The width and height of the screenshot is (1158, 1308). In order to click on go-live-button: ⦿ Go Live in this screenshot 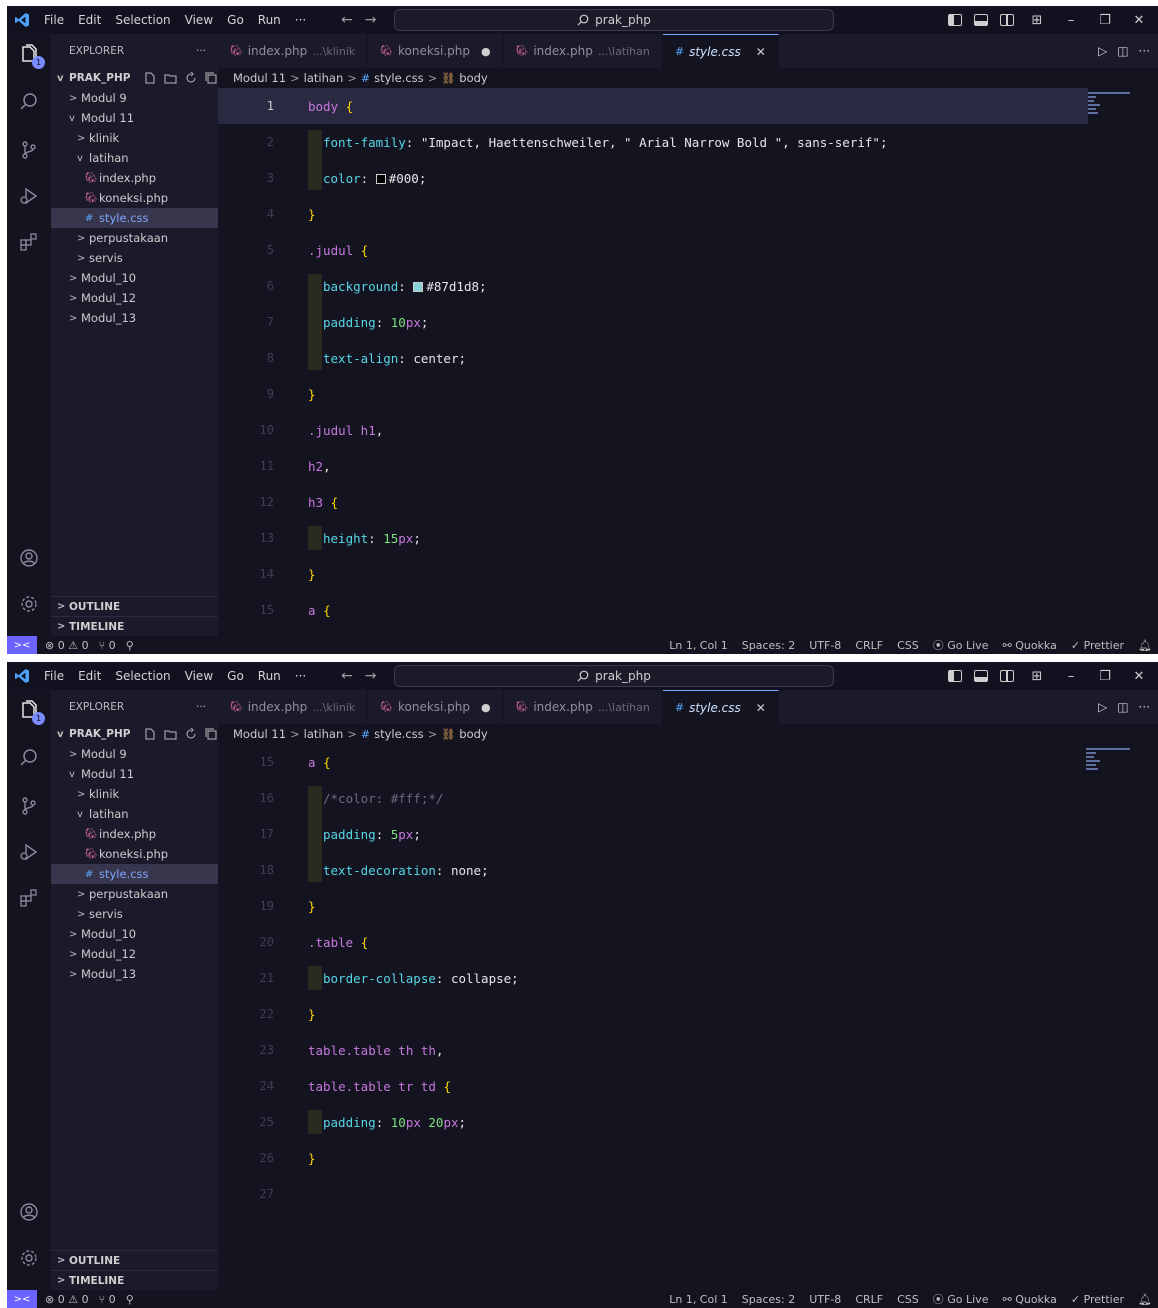, I will do `click(961, 1299)`.